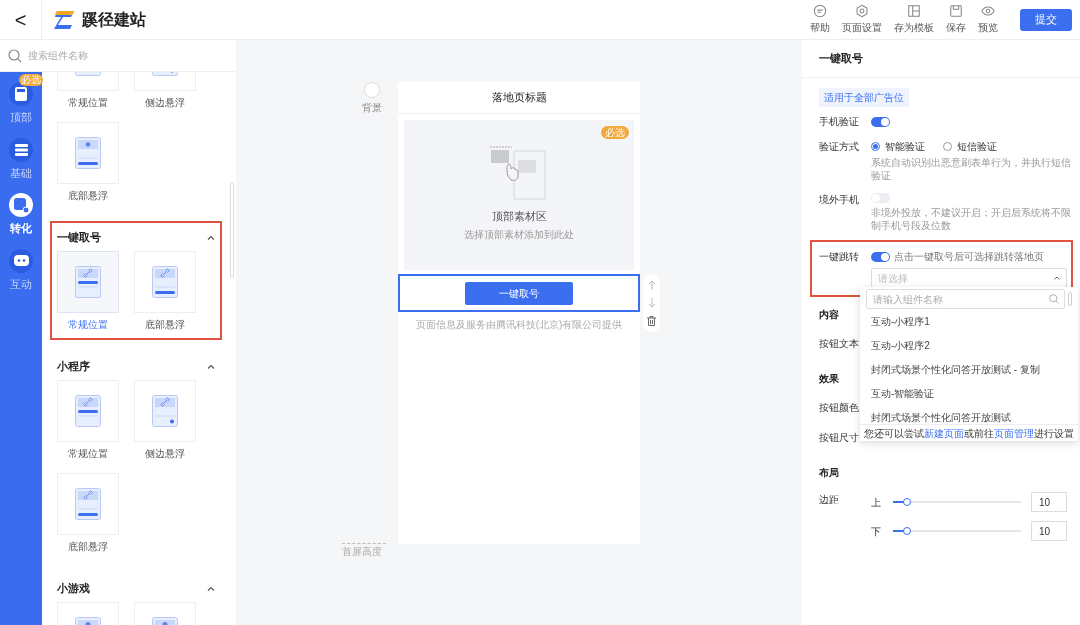  I want to click on layout-icon, so click(914, 11).